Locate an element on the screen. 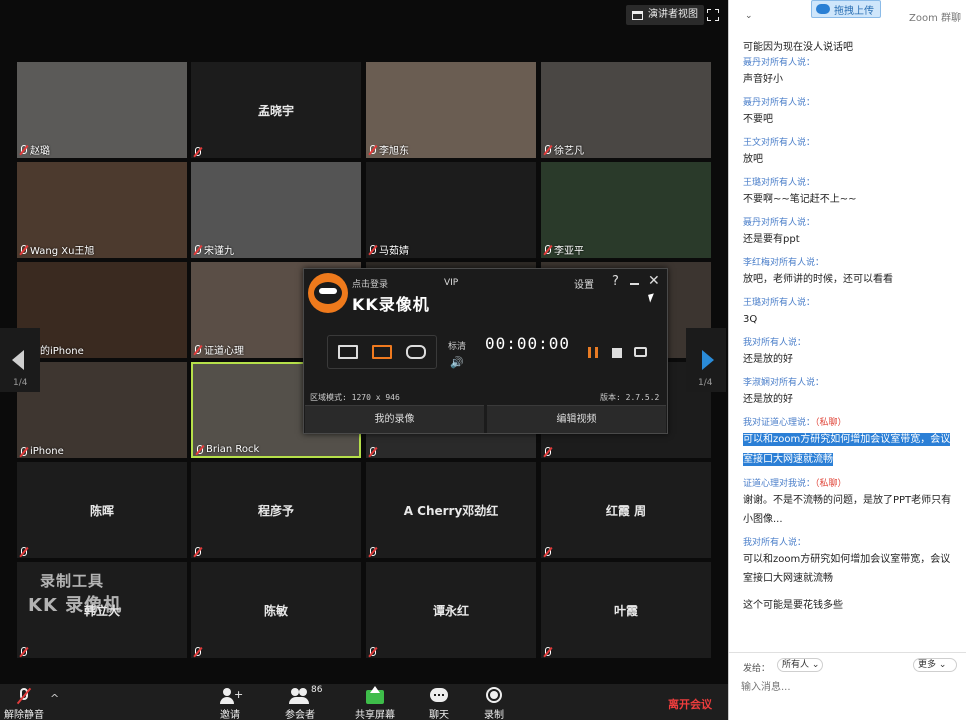 The width and height of the screenshot is (966, 720). chat-sender-name: 我对所有人说： is located at coordinates (775, 343).